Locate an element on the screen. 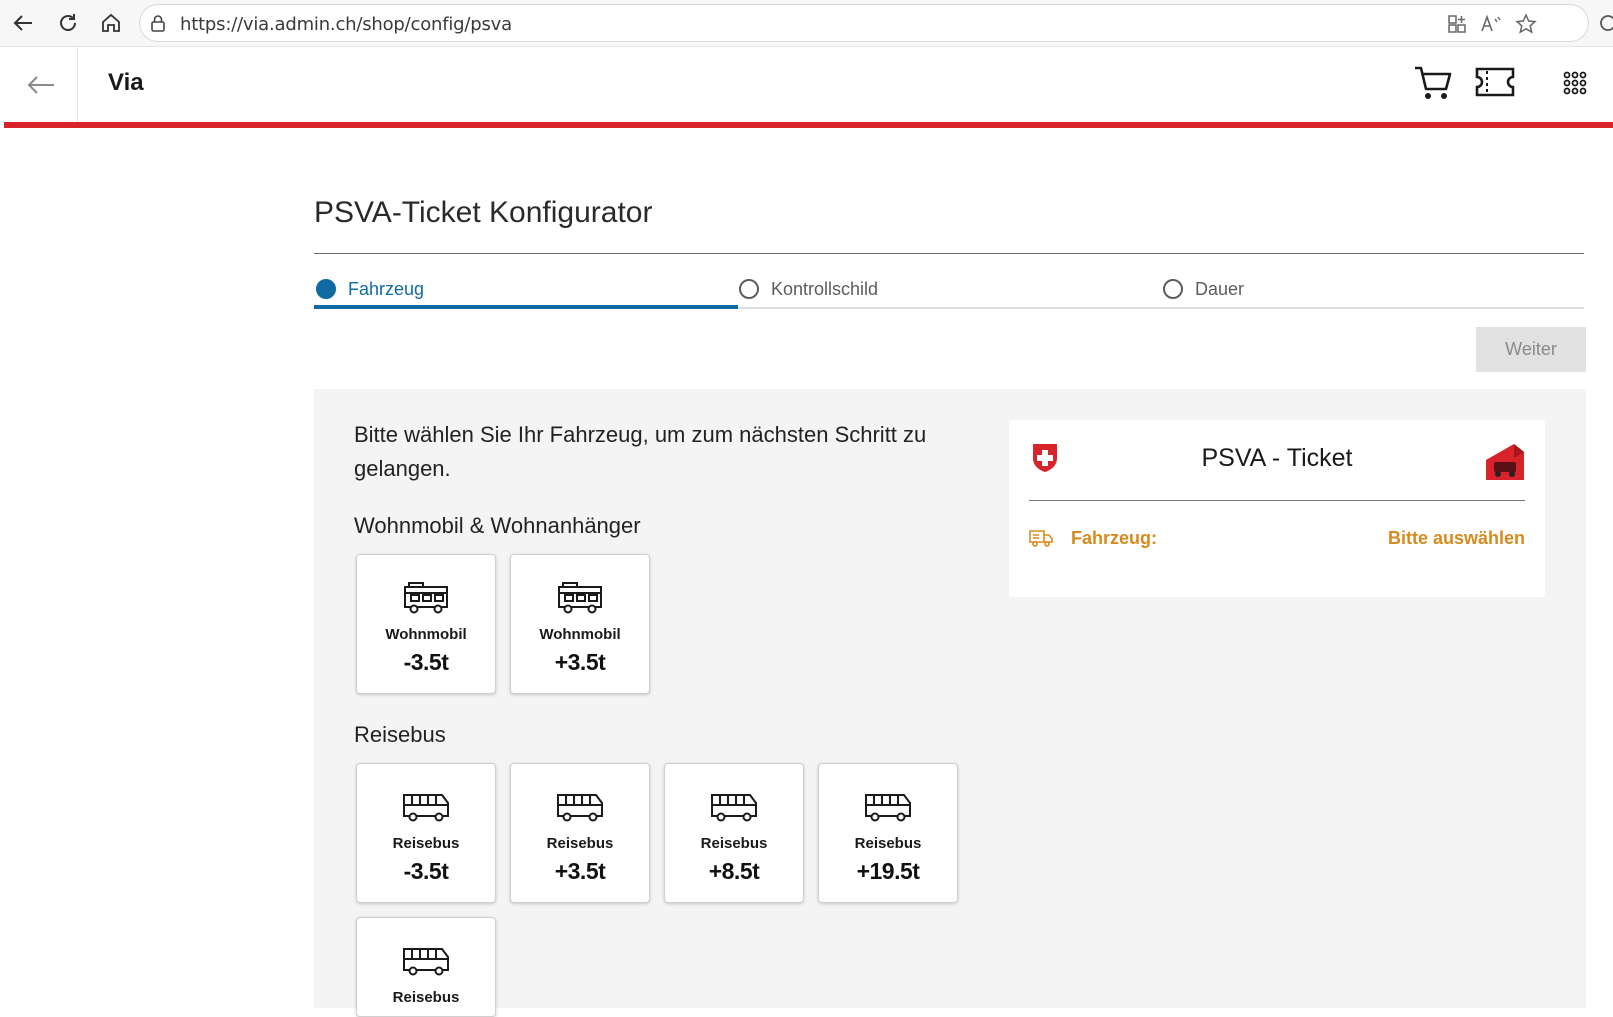 The image size is (1613, 1017). step-kontrollschild: Kontrollschild is located at coordinates (808, 289).